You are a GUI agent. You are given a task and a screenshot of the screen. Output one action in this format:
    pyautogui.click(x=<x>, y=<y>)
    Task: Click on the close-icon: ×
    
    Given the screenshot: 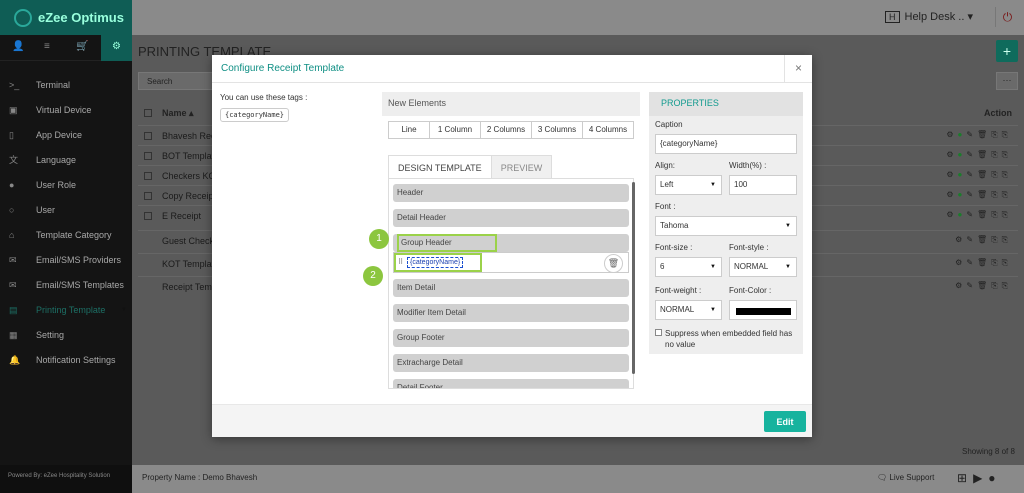 What is the action you would take?
    pyautogui.click(x=798, y=69)
    